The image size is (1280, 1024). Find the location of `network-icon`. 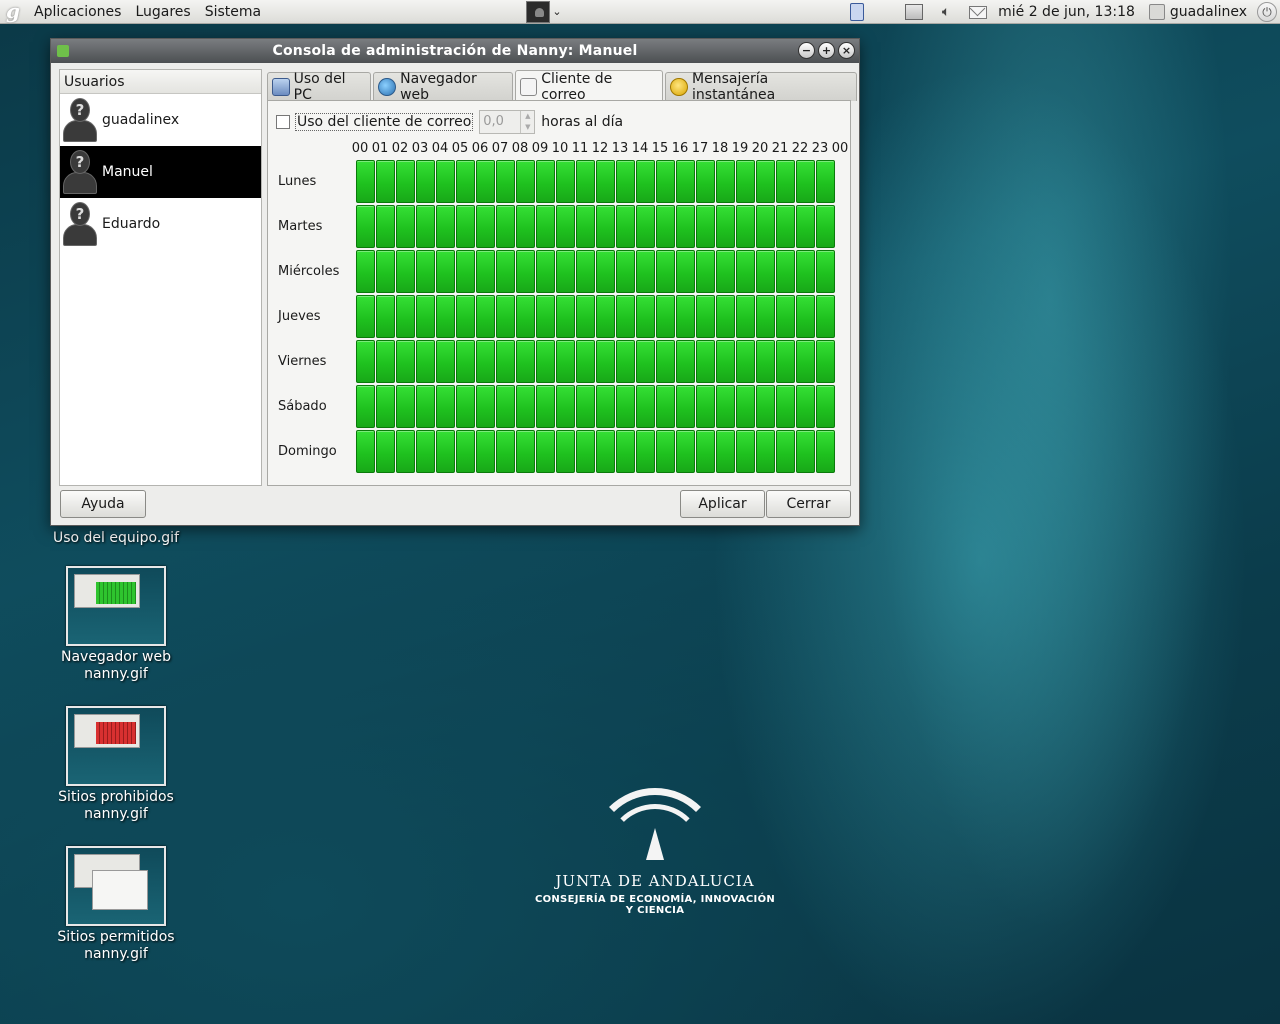

network-icon is located at coordinates (914, 12).